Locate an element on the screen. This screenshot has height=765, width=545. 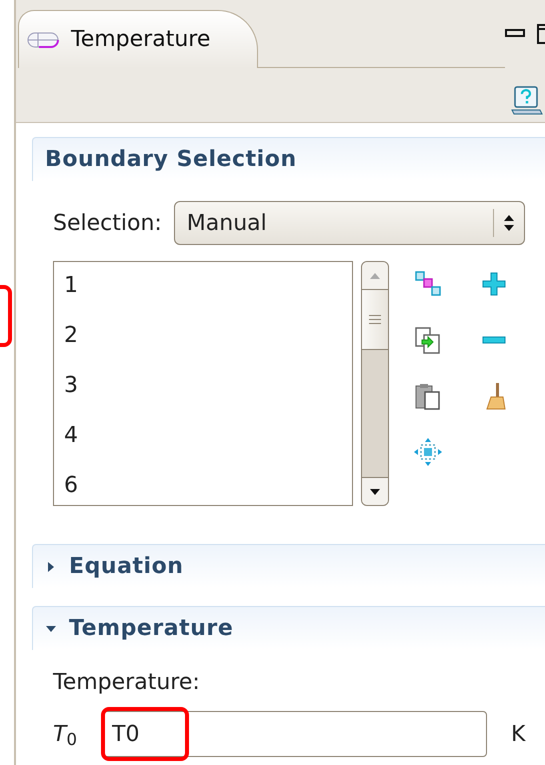
pill-icon is located at coordinates (43, 39).